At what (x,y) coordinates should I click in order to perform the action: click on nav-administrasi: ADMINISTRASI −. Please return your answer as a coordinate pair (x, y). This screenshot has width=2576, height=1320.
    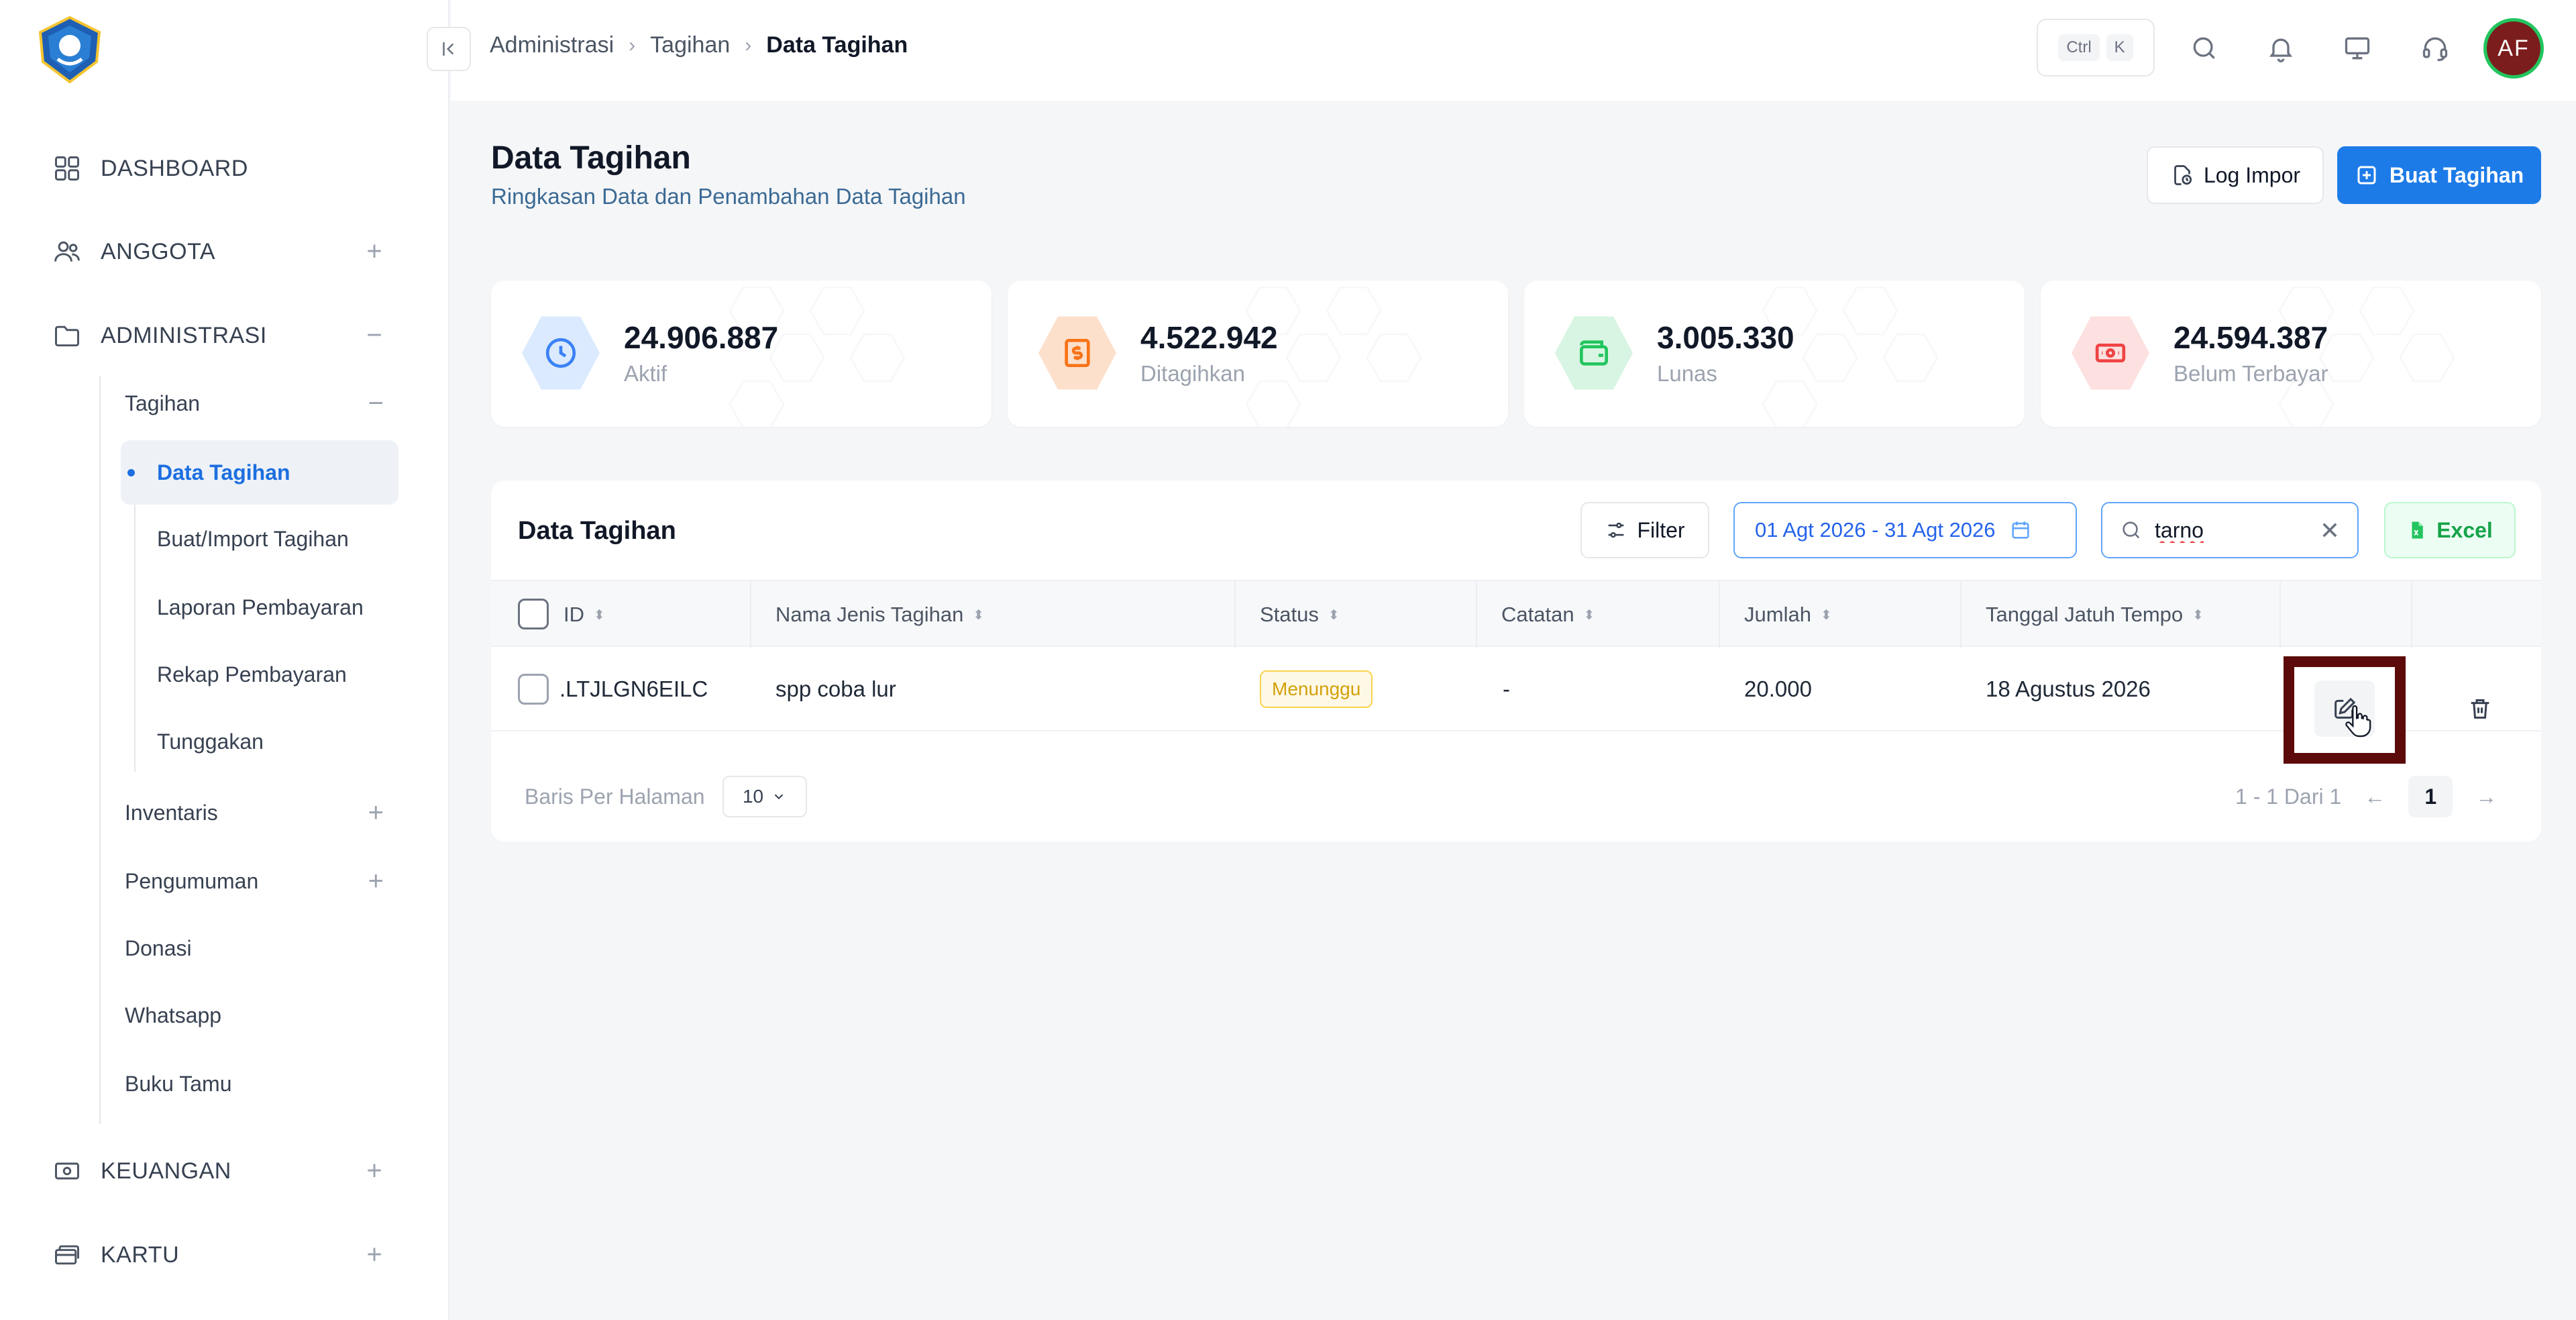
    Looking at the image, I should click on (224, 335).